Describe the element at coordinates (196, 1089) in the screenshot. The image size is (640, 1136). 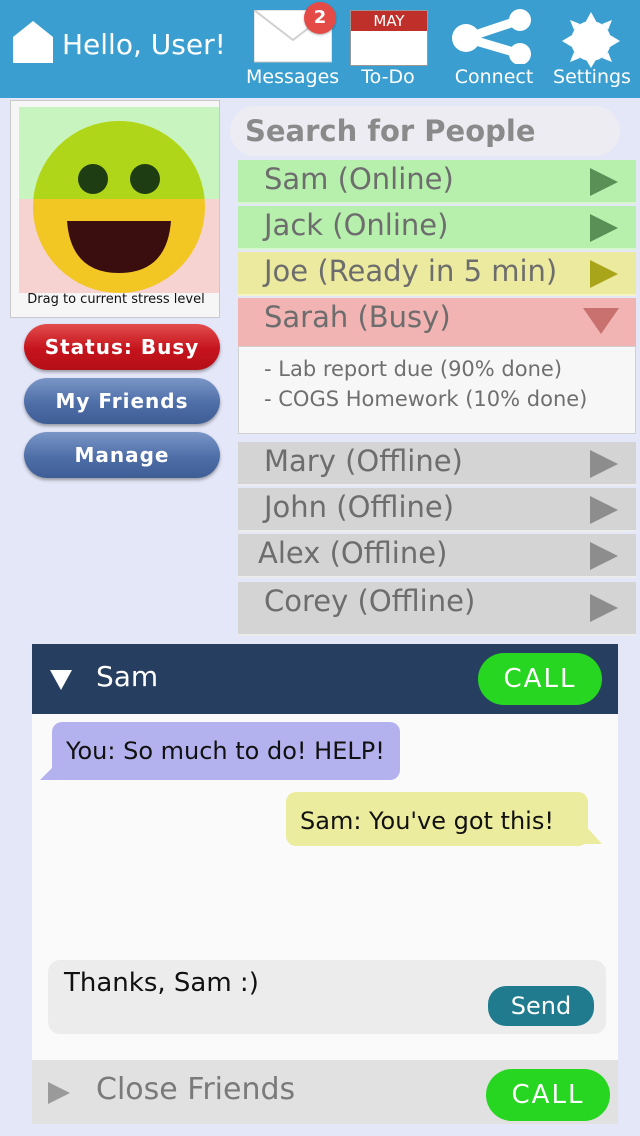
I see `group-name: Close Friends` at that location.